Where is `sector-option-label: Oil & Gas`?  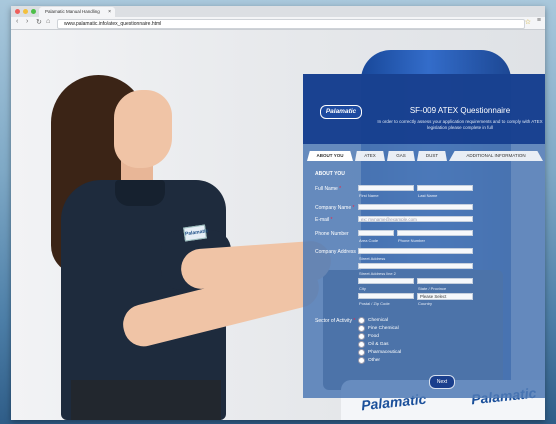 sector-option-label: Oil & Gas is located at coordinates (378, 344).